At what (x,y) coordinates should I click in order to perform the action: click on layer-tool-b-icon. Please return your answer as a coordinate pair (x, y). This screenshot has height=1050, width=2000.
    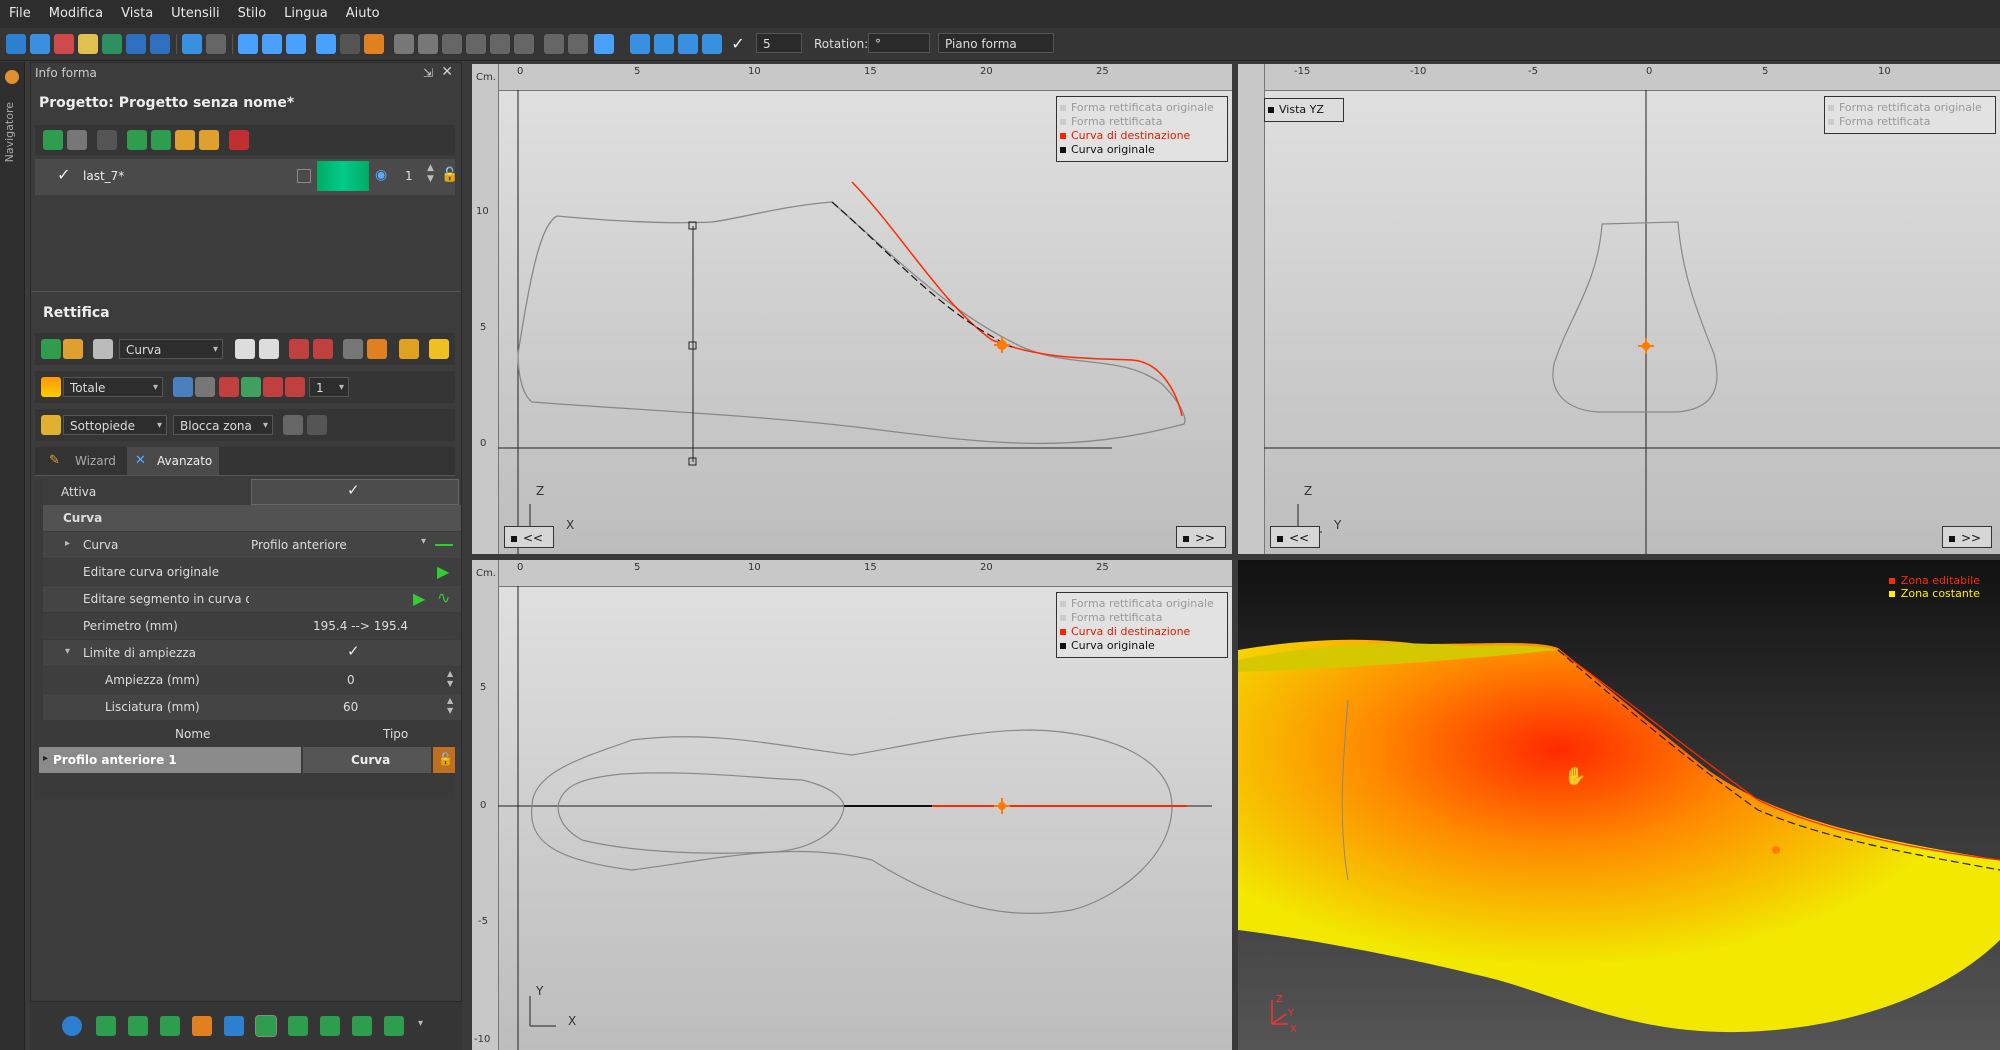
    Looking at the image, I should click on (161, 140).